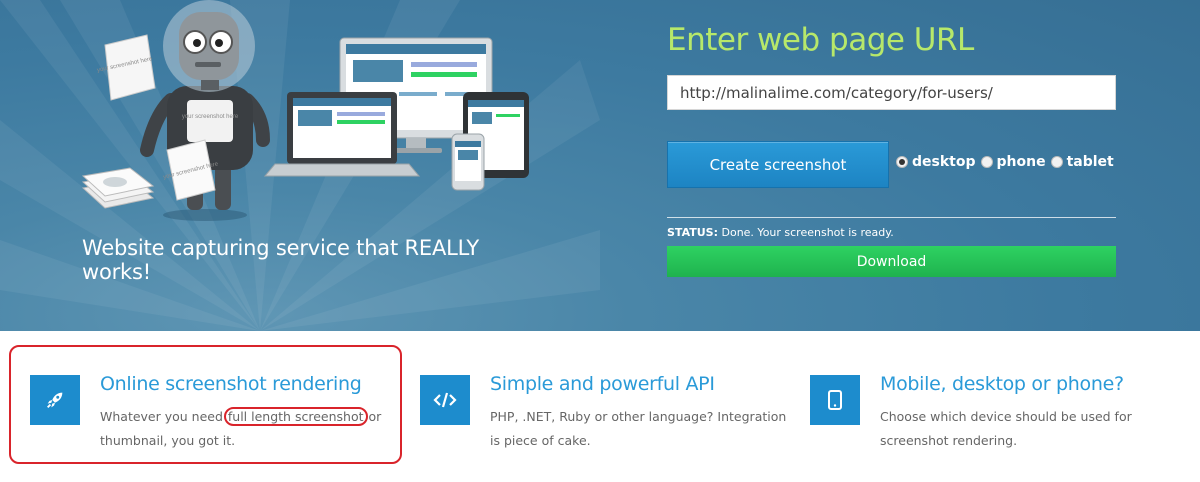  What do you see at coordinates (944, 162) in the screenshot?
I see `device-option-label: desktop` at bounding box center [944, 162].